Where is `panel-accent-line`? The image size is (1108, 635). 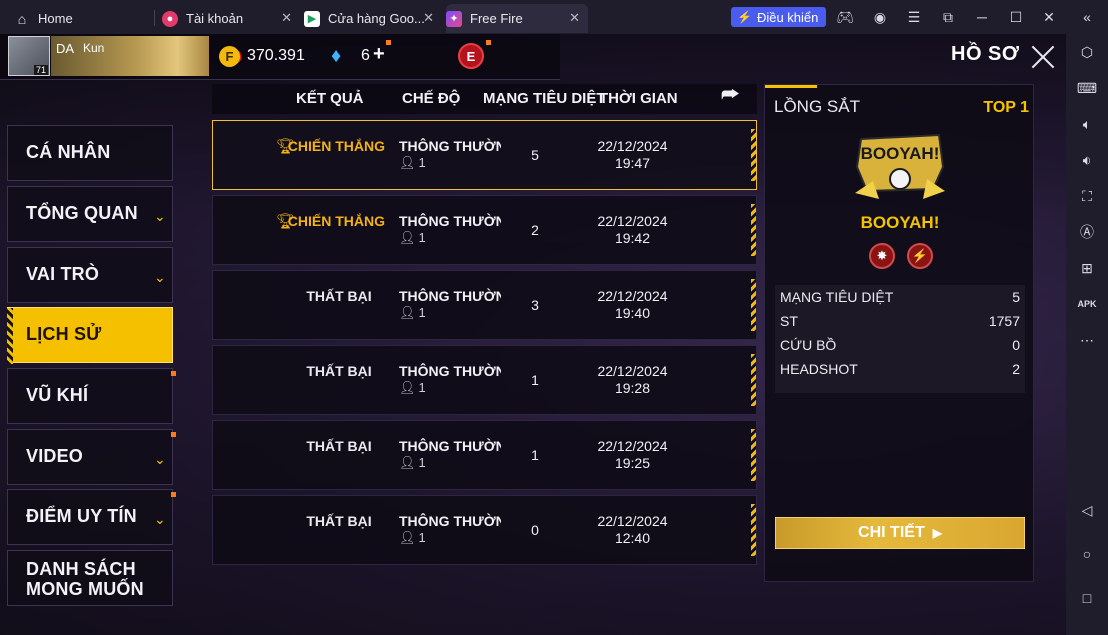 panel-accent-line is located at coordinates (791, 86).